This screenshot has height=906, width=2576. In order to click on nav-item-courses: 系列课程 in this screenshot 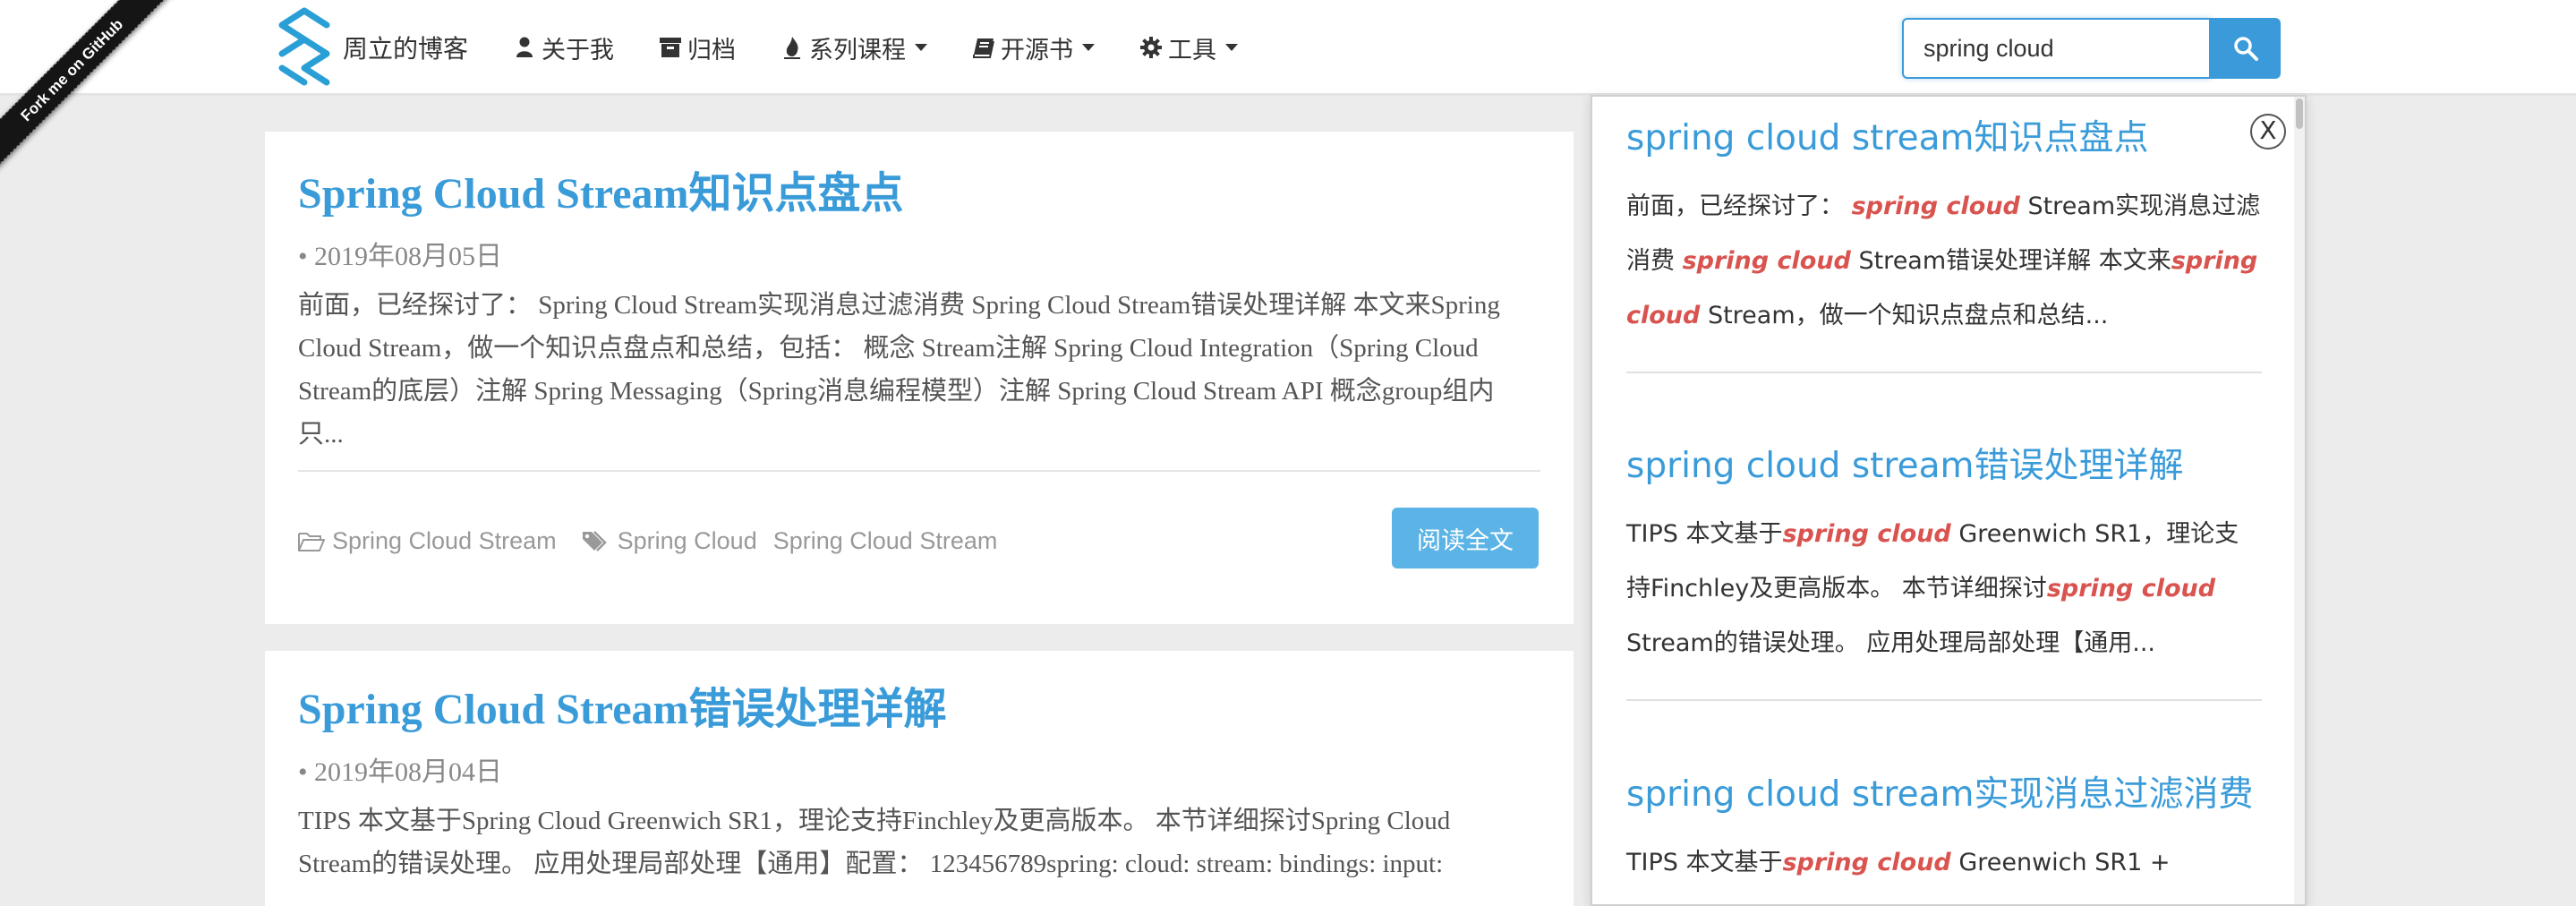, I will do `click(854, 47)`.